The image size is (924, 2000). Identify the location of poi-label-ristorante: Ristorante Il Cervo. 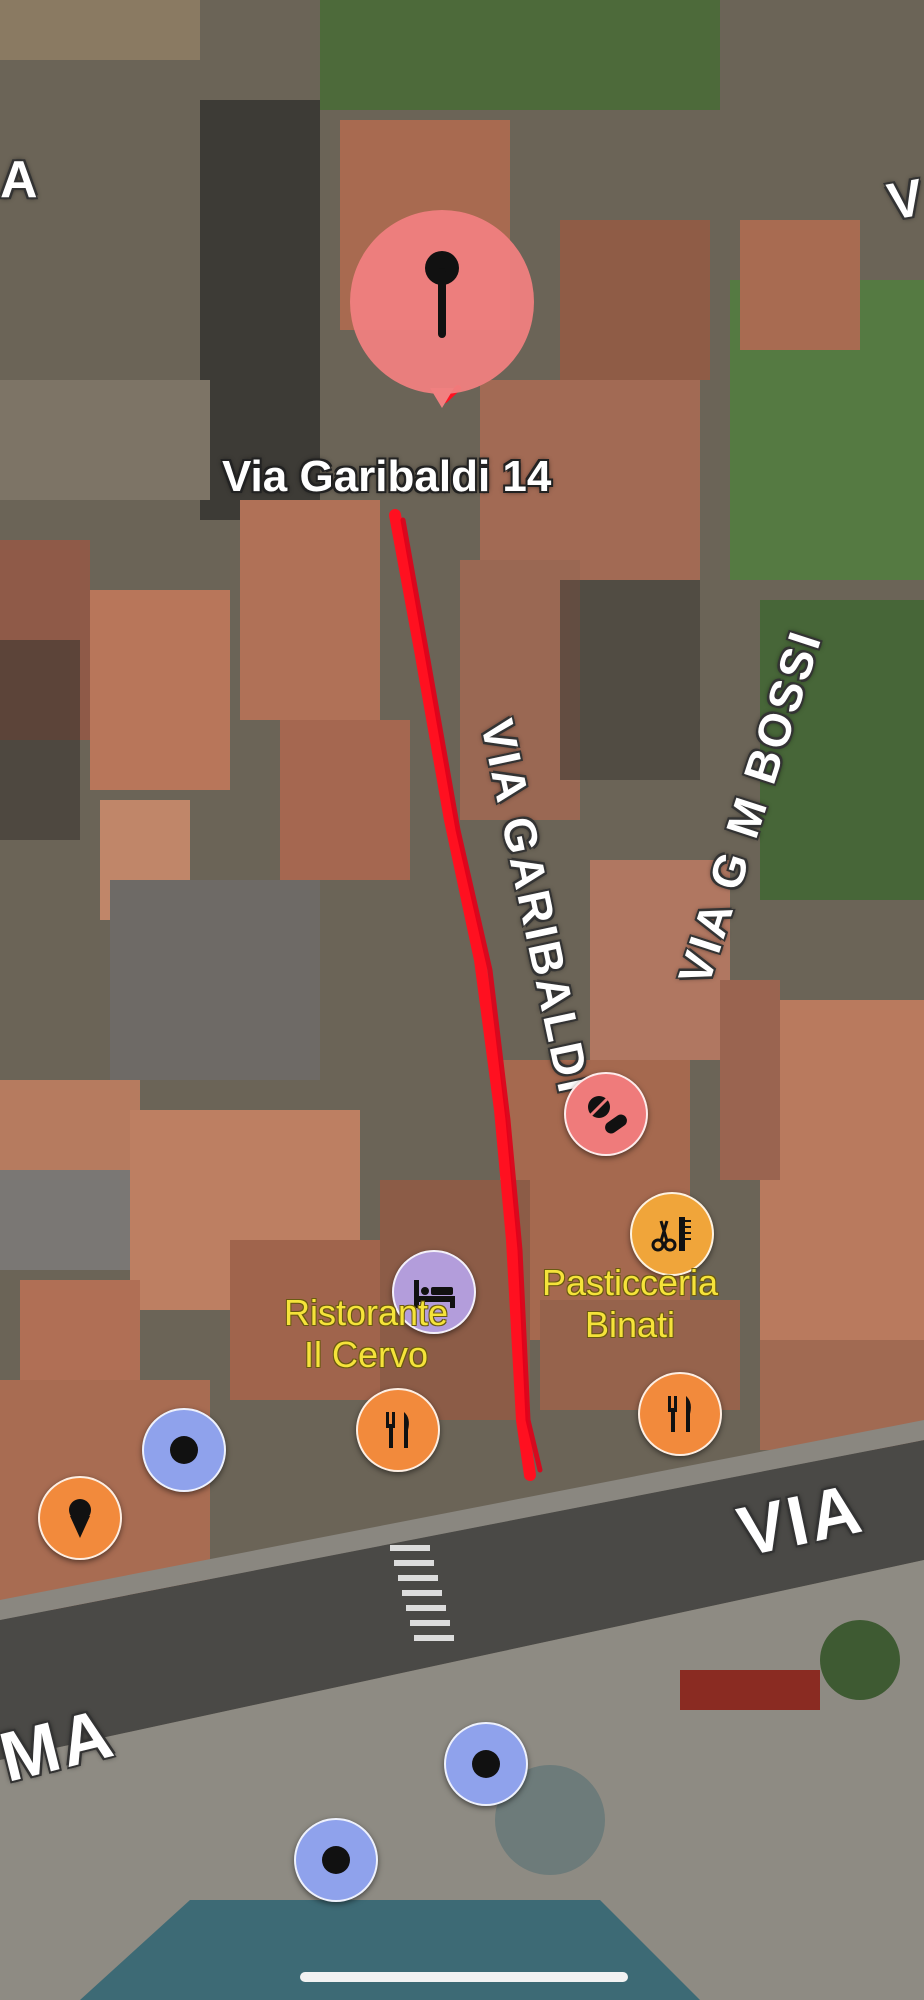
(366, 1334).